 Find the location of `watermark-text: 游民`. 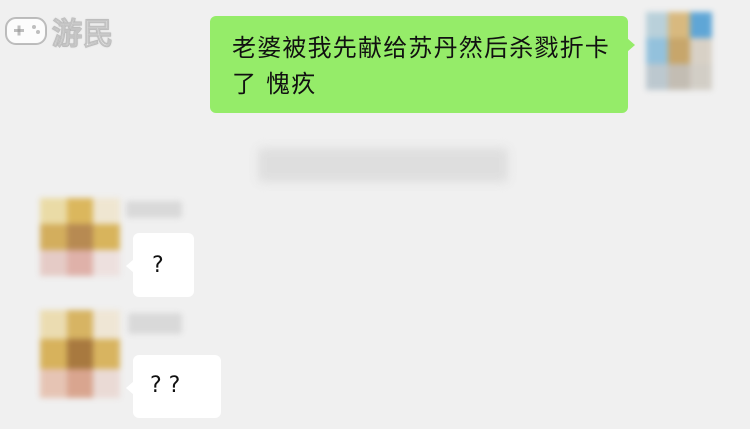

watermark-text: 游民 is located at coordinates (83, 35).